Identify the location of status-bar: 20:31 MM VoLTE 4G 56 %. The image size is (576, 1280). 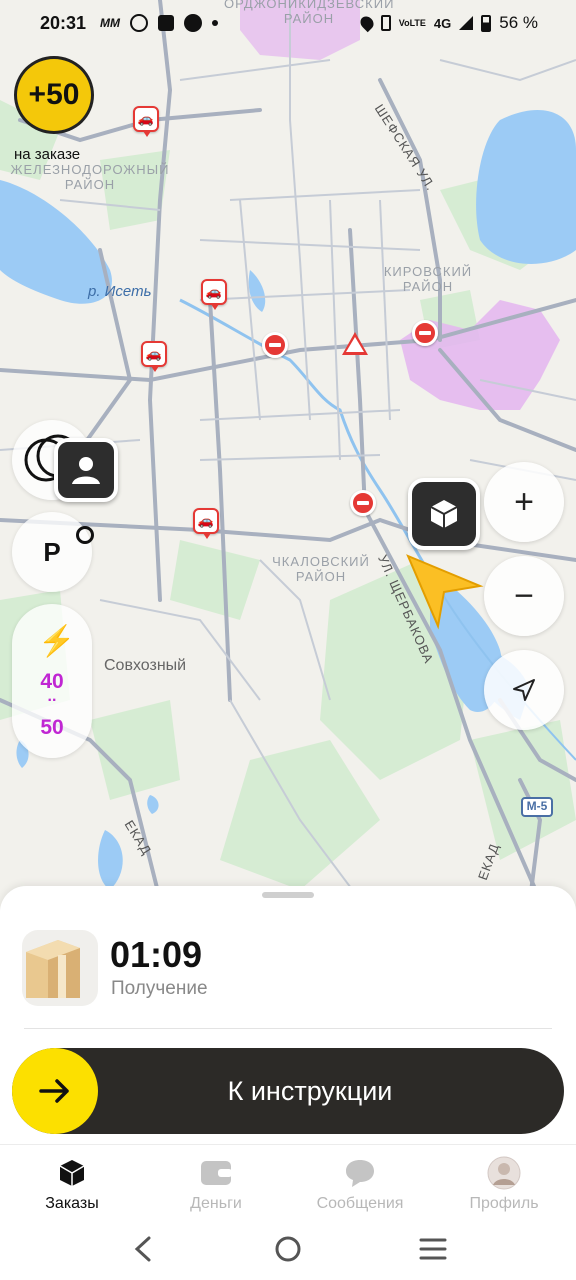
(288, 23).